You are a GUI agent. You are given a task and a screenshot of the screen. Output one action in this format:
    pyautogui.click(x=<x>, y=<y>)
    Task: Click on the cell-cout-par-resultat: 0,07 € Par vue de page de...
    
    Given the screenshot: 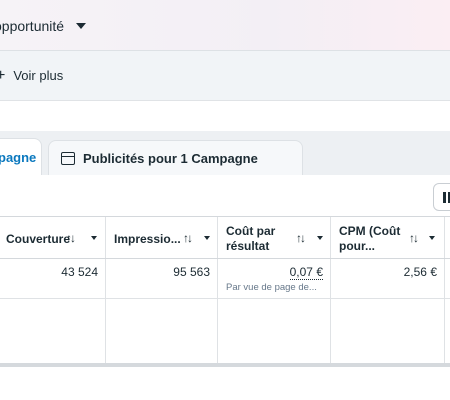 What is the action you would take?
    pyautogui.click(x=274, y=279)
    